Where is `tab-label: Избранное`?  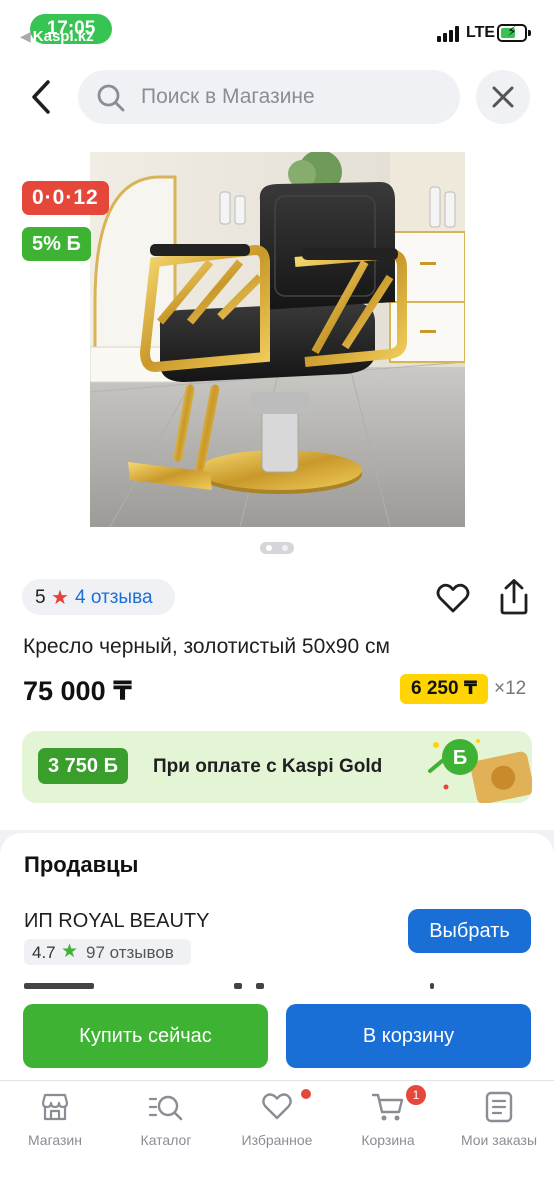 tab-label: Избранное is located at coordinates (277, 1140).